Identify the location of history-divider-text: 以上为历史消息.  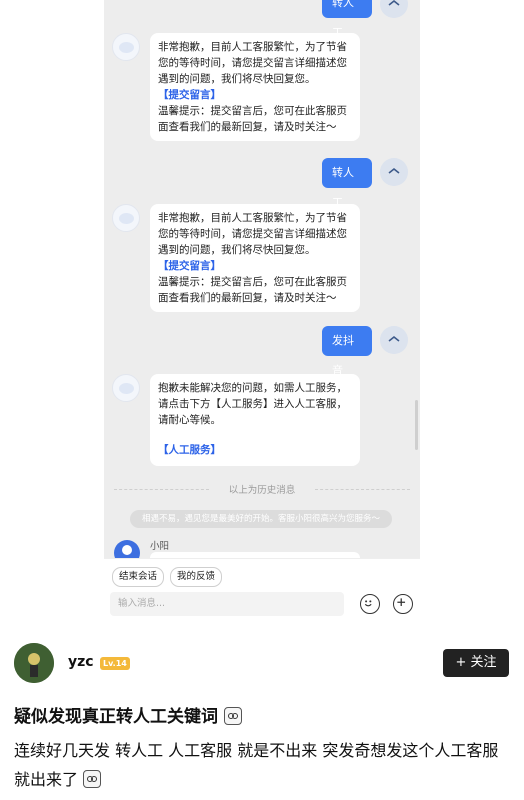
(262, 490).